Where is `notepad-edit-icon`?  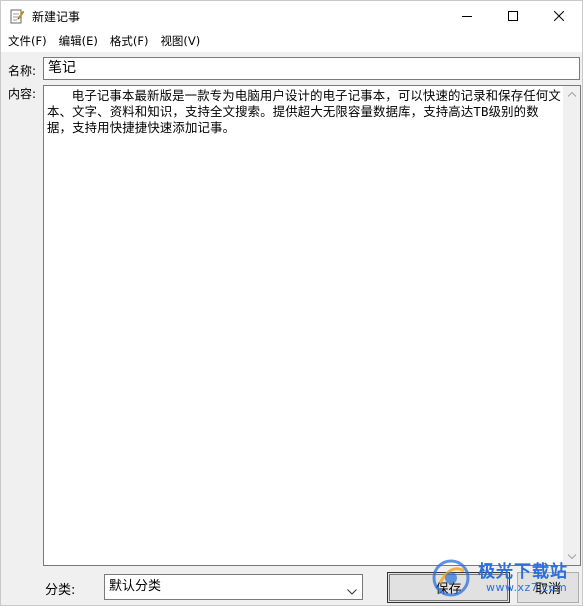 notepad-edit-icon is located at coordinates (17, 16).